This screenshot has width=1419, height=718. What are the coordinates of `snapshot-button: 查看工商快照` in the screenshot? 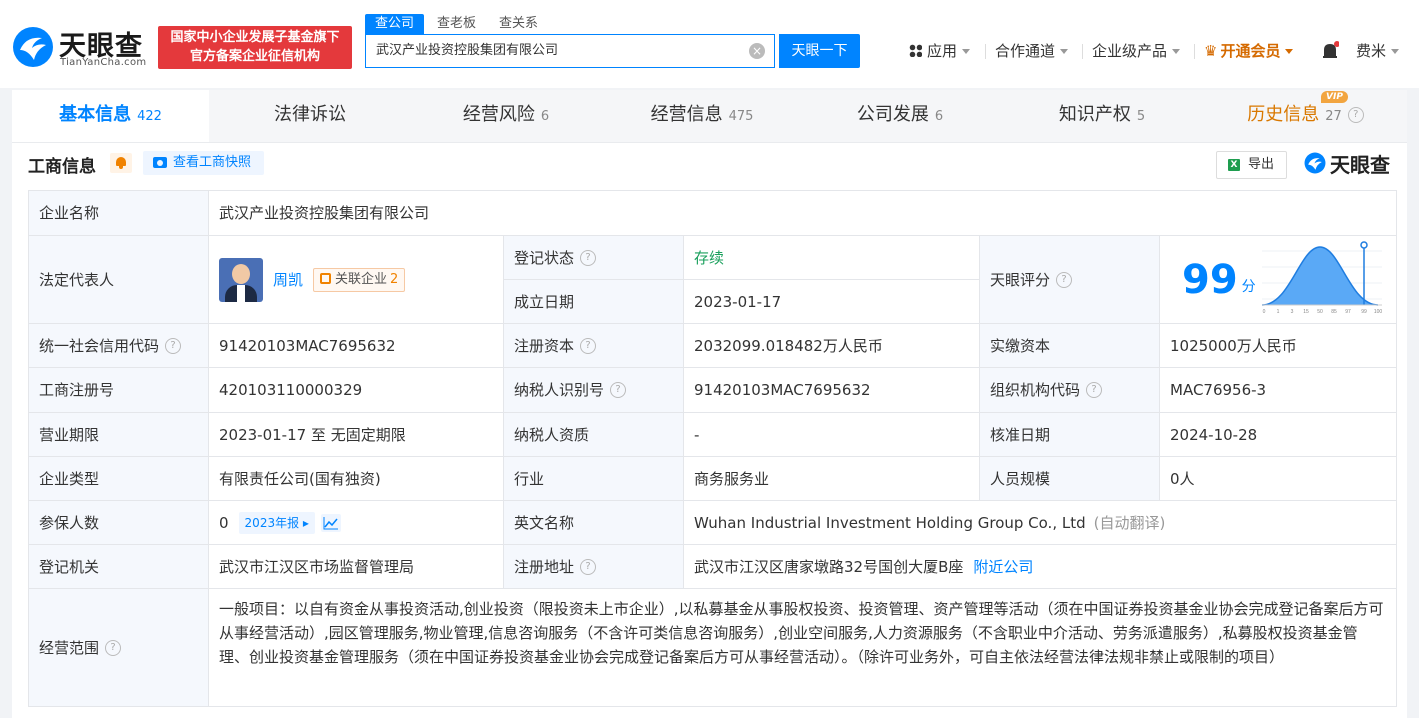 It's located at (203, 163).